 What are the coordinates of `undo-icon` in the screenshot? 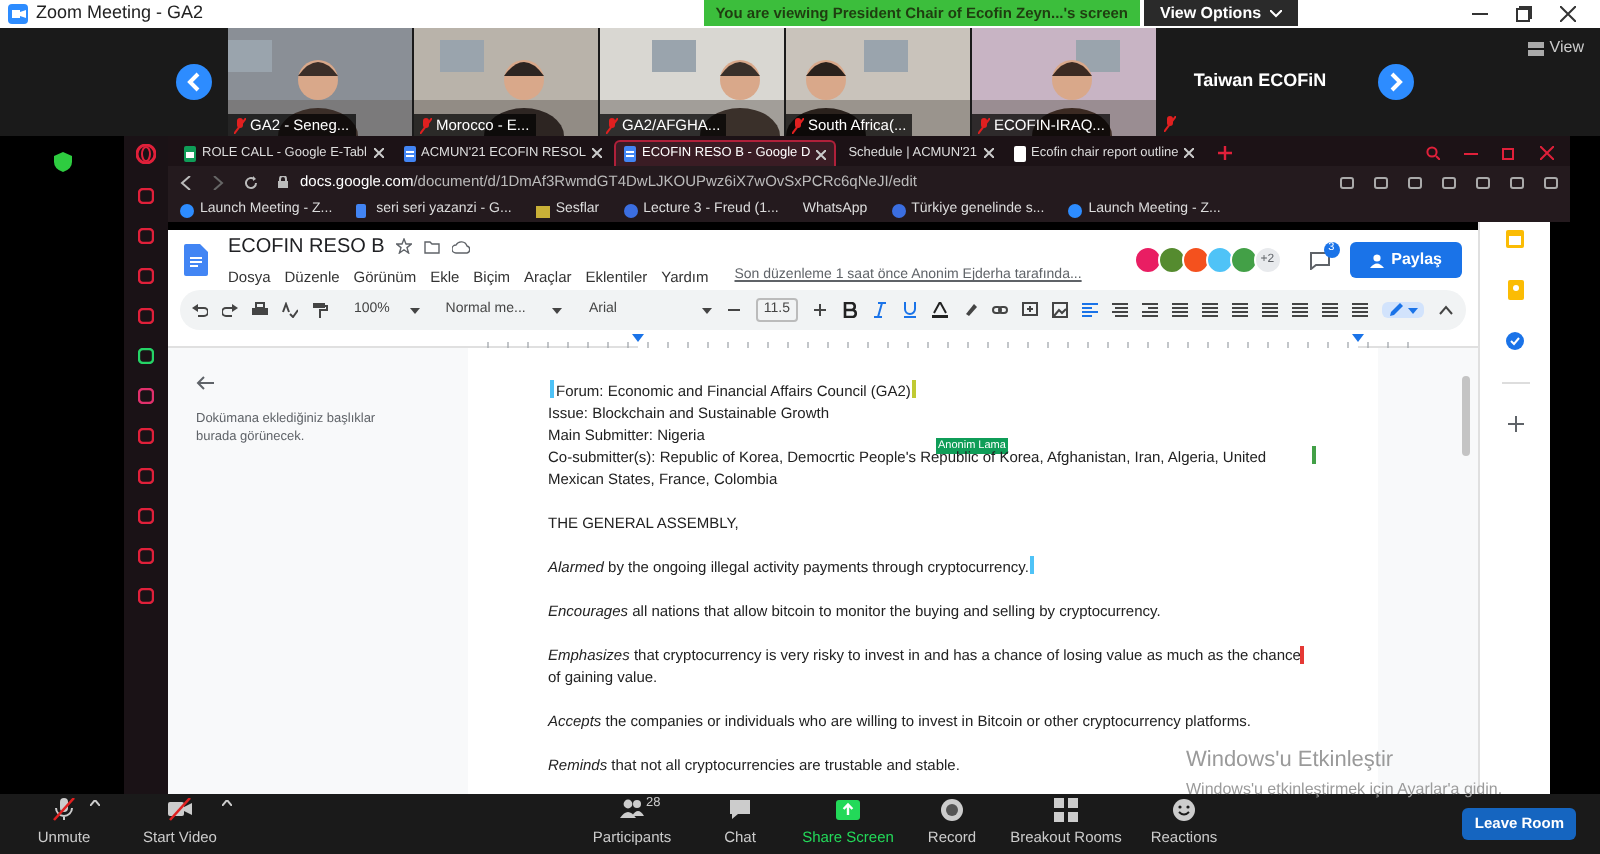 It's located at (200, 310).